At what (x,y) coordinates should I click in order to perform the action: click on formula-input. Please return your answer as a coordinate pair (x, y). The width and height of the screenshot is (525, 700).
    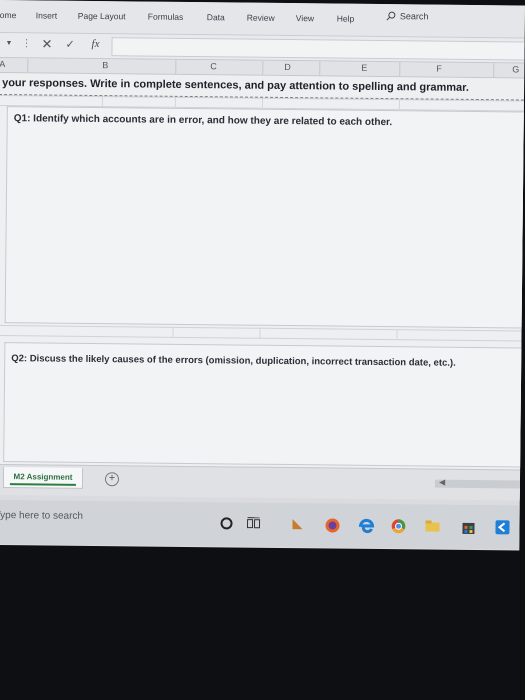
    Looking at the image, I should click on (318, 49).